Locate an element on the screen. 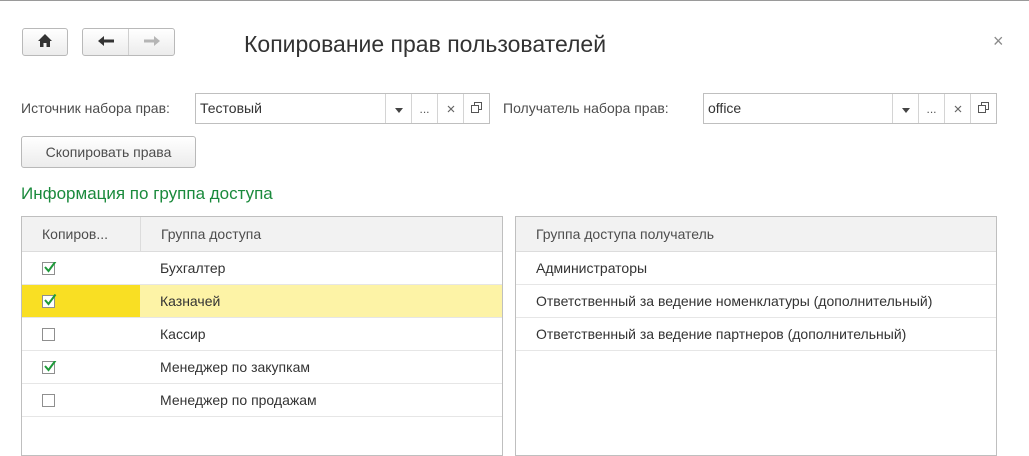 This screenshot has height=456, width=1029. table-row: Казначей is located at coordinates (262, 301).